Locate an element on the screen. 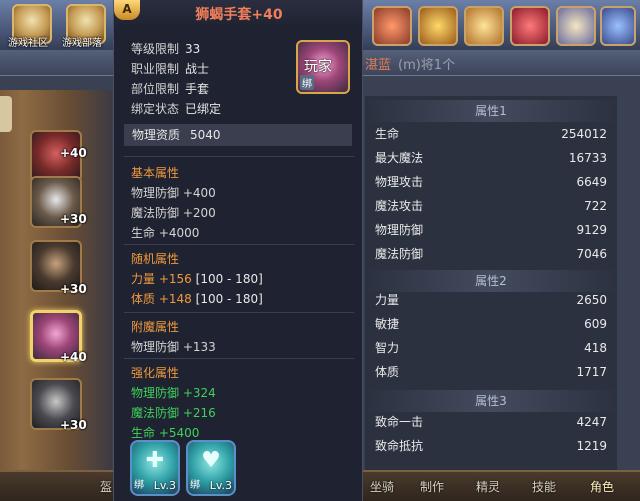 The height and width of the screenshot is (501, 640). enhance-attribute: 魔法防御 +216 is located at coordinates (173, 412).